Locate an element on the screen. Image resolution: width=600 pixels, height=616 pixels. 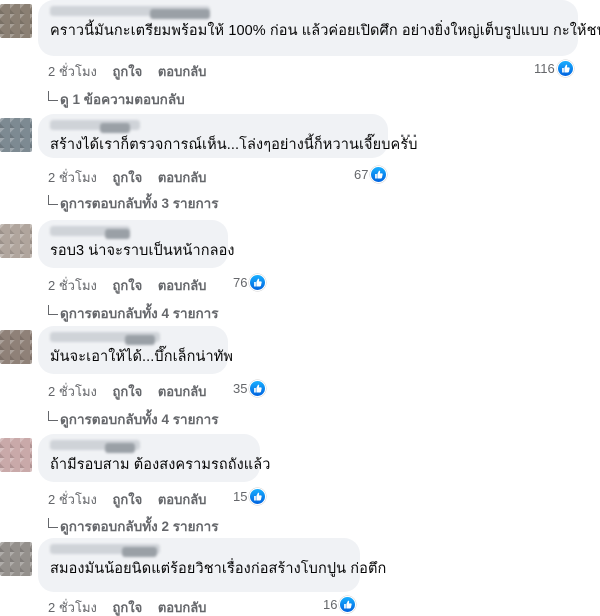
comment-bubble: รอบ3 น่าจะราบเป็นหน้ากลอง is located at coordinates (136, 244).